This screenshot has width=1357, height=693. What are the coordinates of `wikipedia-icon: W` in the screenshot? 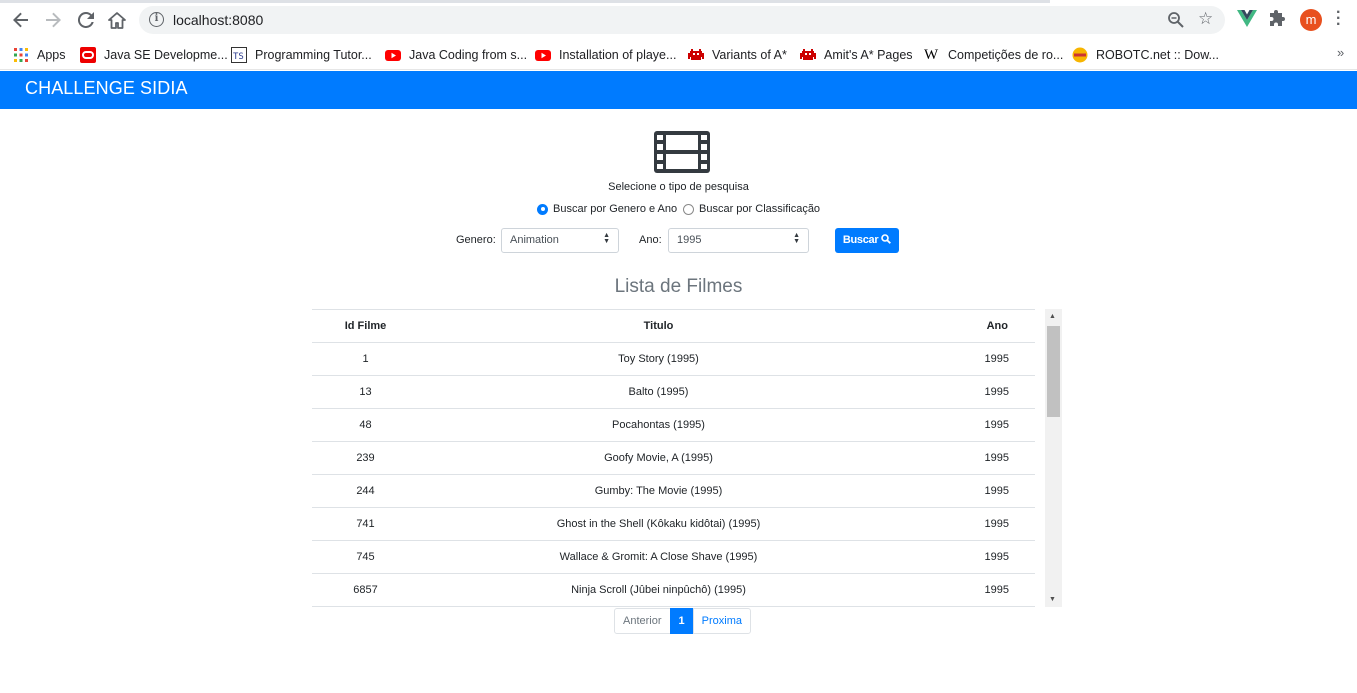 It's located at (931, 55).